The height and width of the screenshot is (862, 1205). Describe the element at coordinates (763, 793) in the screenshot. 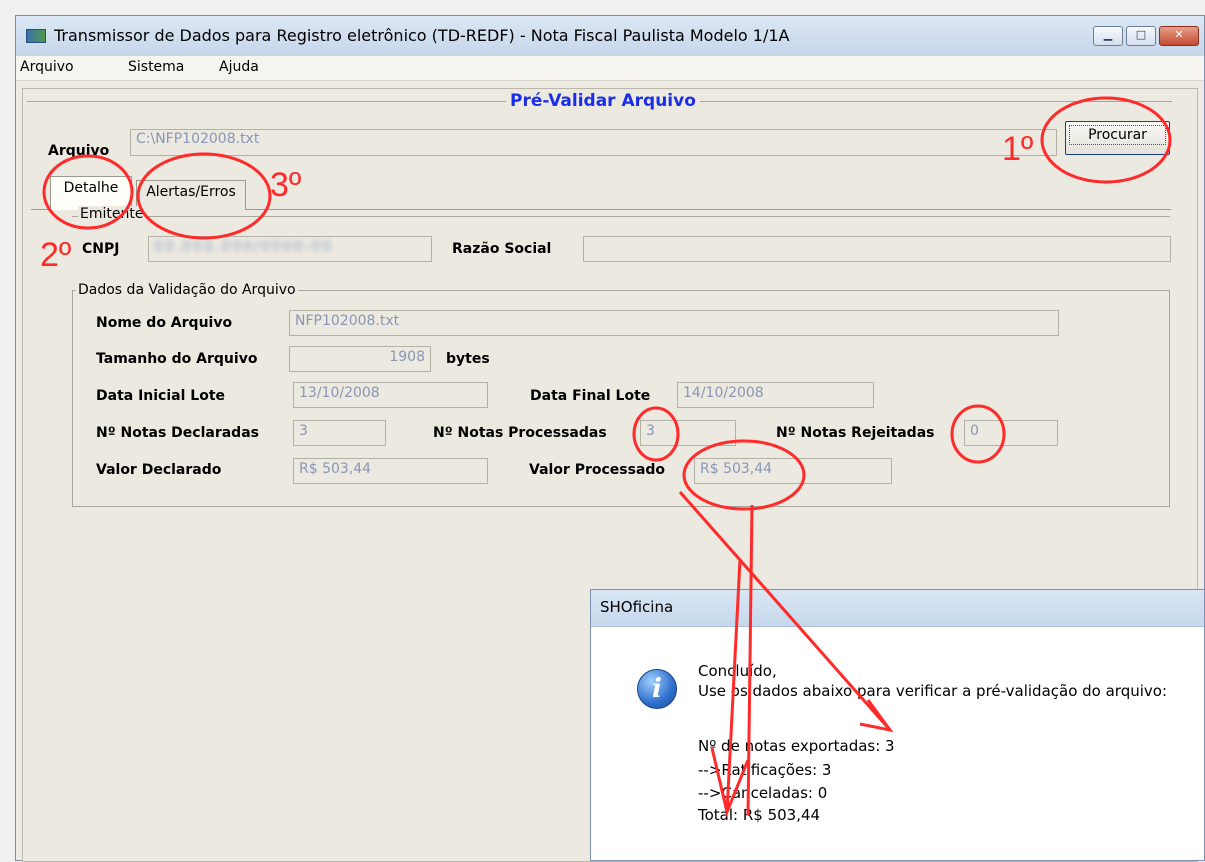

I see `dialog-line-canceladas: -->Canceladas: 0` at that location.